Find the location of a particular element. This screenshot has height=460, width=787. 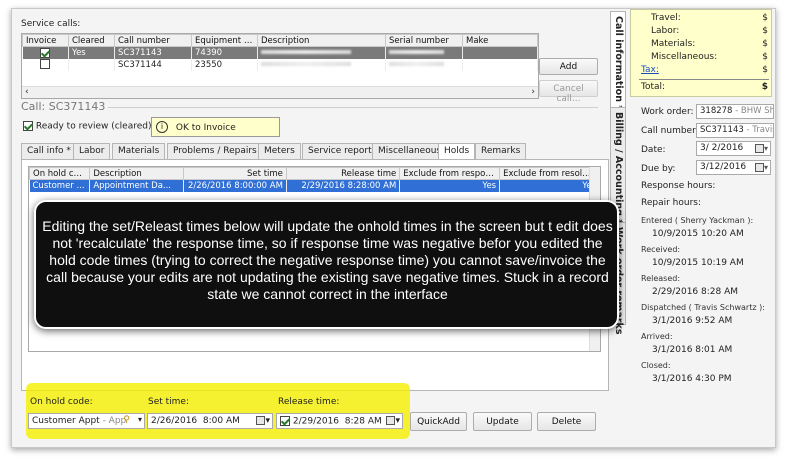

set-time-value: 8:00 AM is located at coordinates (221, 421).